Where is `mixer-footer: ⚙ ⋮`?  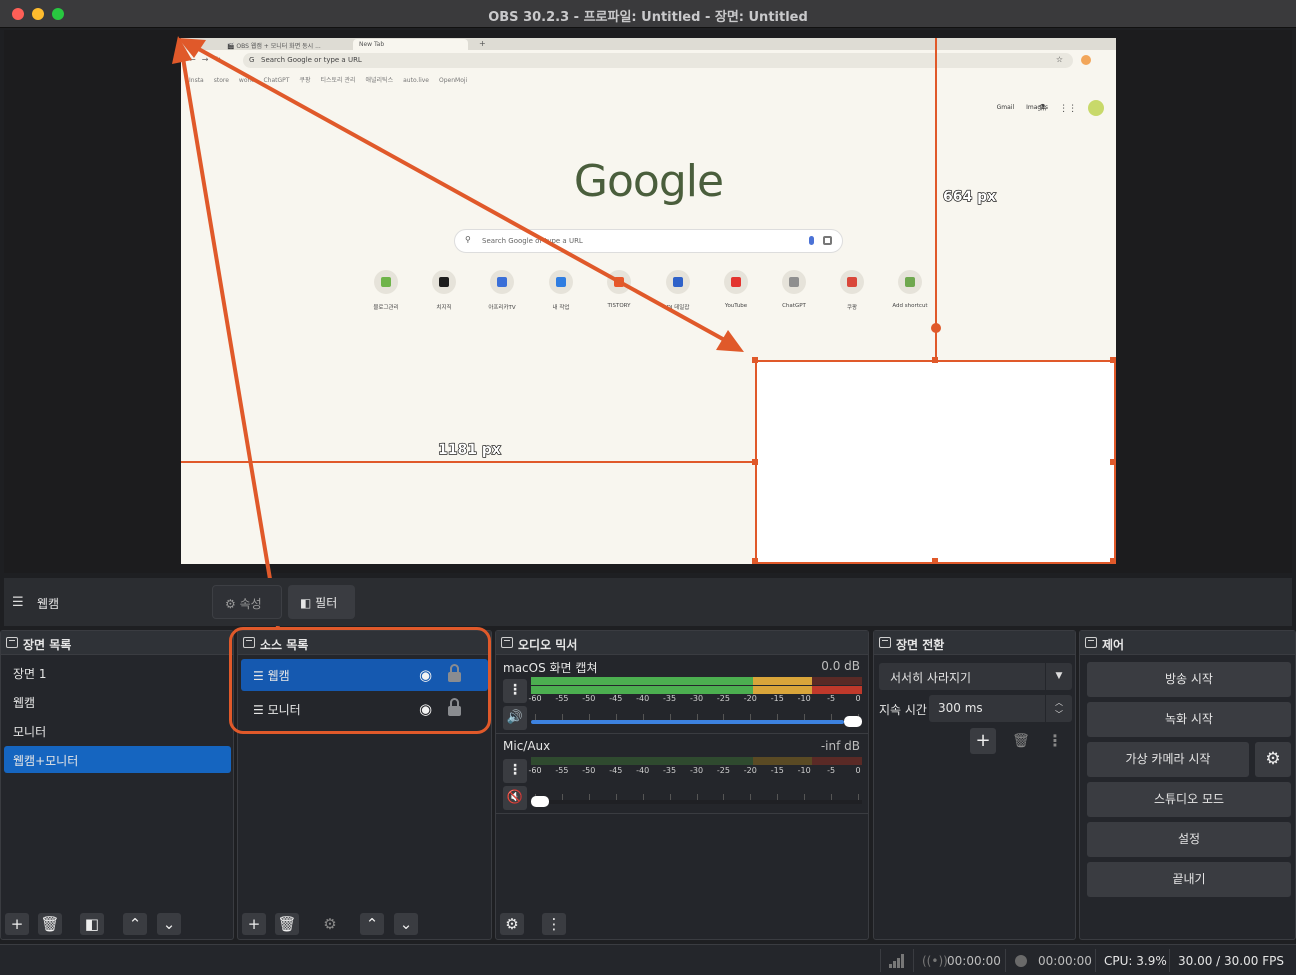
mixer-footer: ⚙ ⋮ is located at coordinates (682, 924).